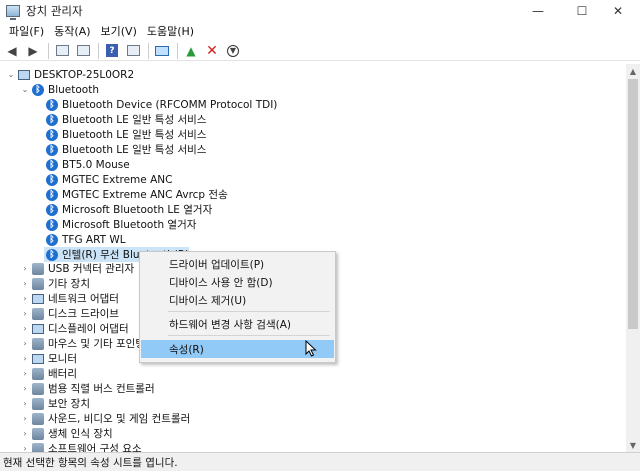 The image size is (640, 471). What do you see at coordinates (88, 329) in the screenshot?
I see `category-label: 디스플레이 어댑터` at bounding box center [88, 329].